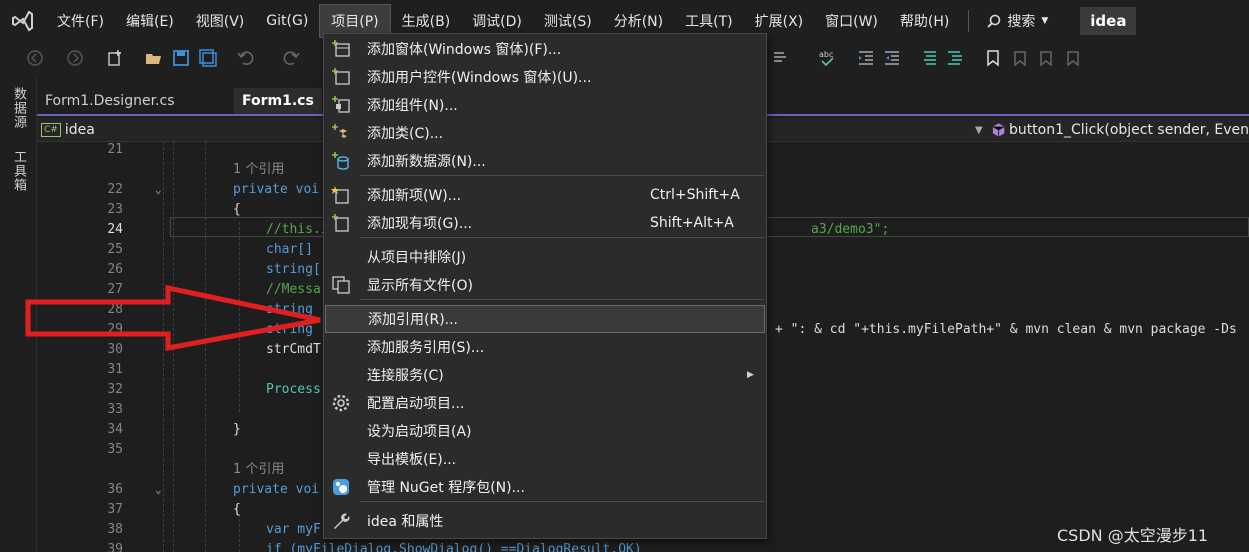  I want to click on code-text: var myF, so click(293, 529).